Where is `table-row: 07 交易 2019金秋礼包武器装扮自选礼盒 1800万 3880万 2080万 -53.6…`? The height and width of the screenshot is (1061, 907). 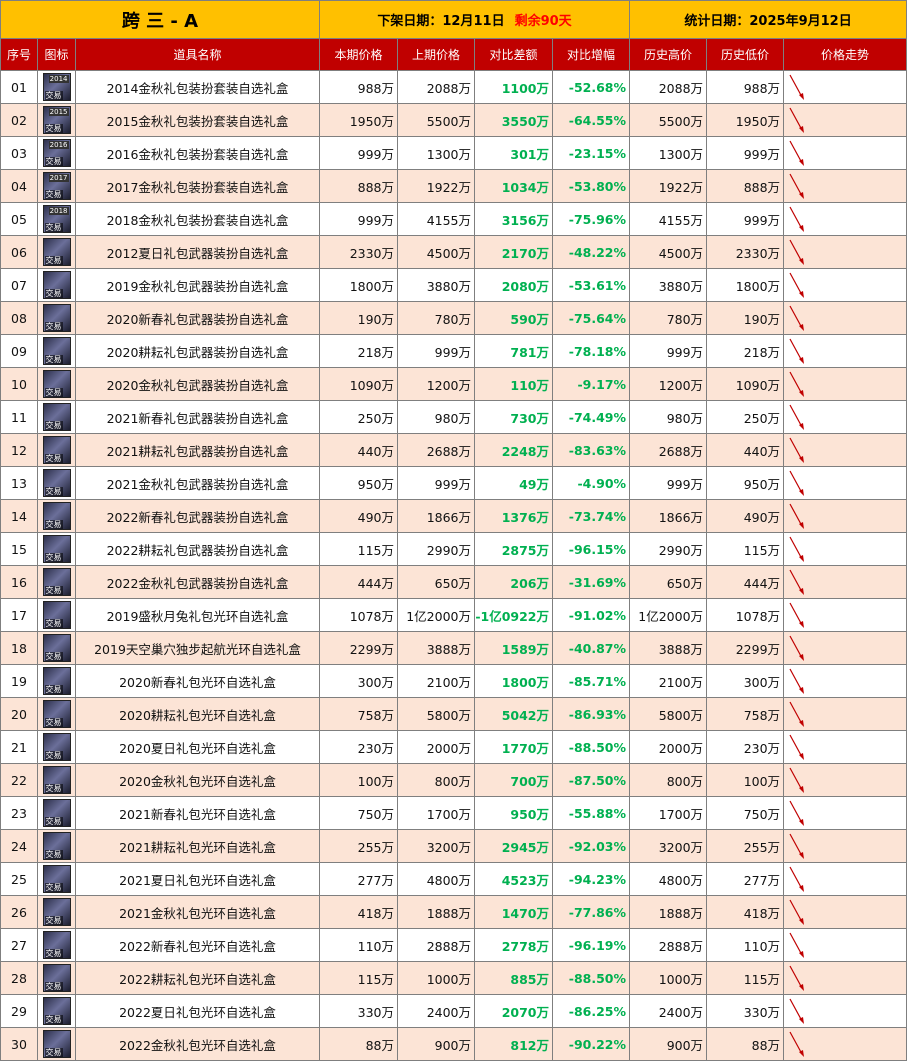 table-row: 07 交易 2019金秋礼包武器装扮自选礼盒 1800万 3880万 2080万 -53.6… is located at coordinates (453, 285).